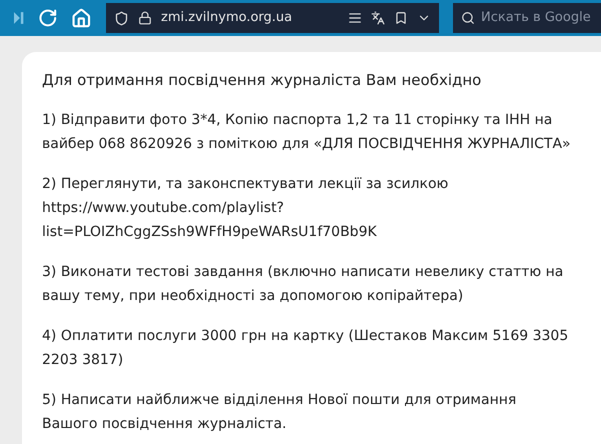  What do you see at coordinates (262, 80) in the screenshot?
I see `card-title: Для отримання посвідчення журналіста Вам необхідно` at bounding box center [262, 80].